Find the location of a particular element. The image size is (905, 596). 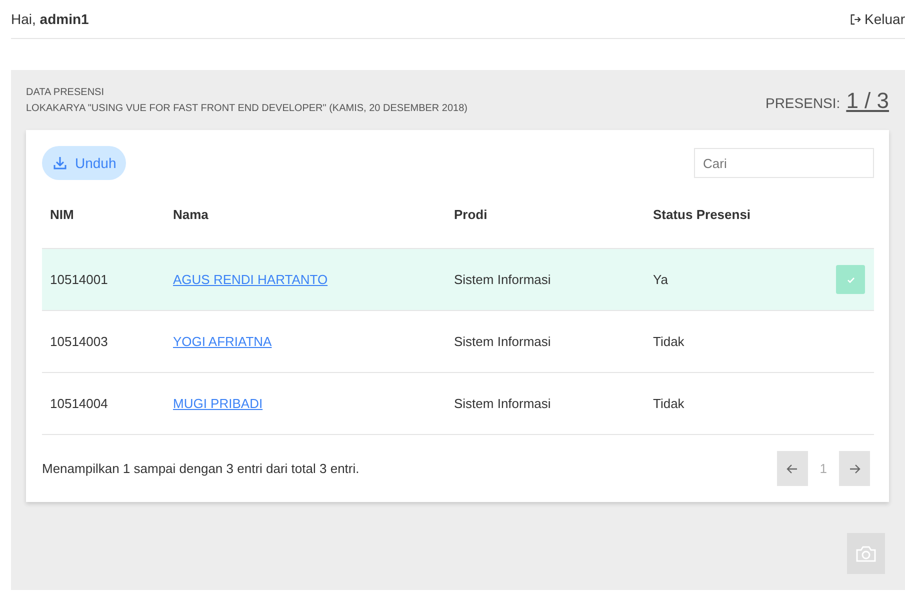

attendance-count: 1 / 3 is located at coordinates (867, 101).